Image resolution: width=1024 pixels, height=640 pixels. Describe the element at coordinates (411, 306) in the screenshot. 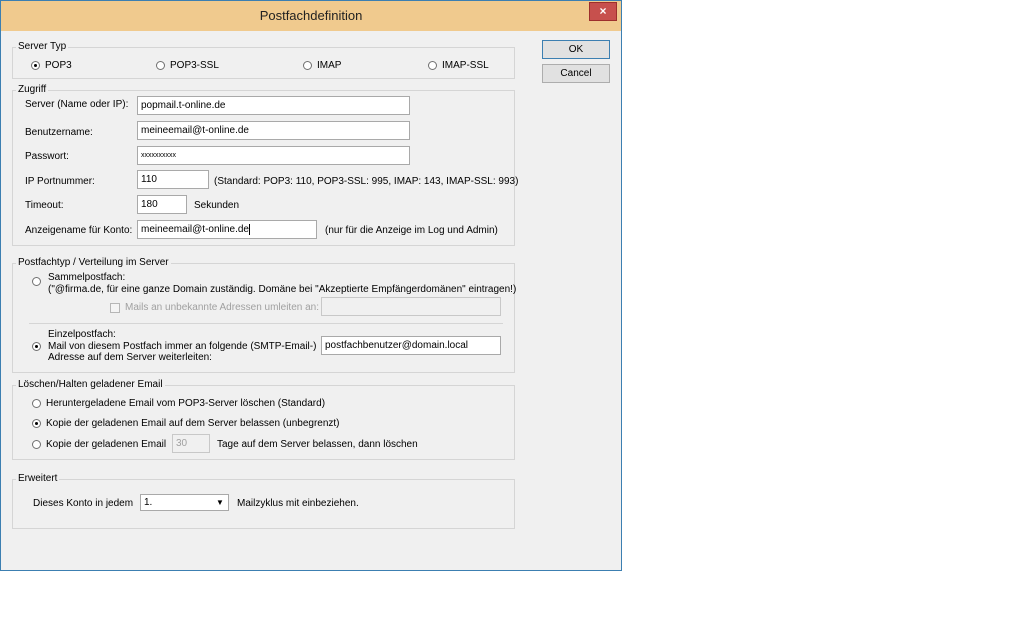

I see `mails-umleiten-input` at that location.